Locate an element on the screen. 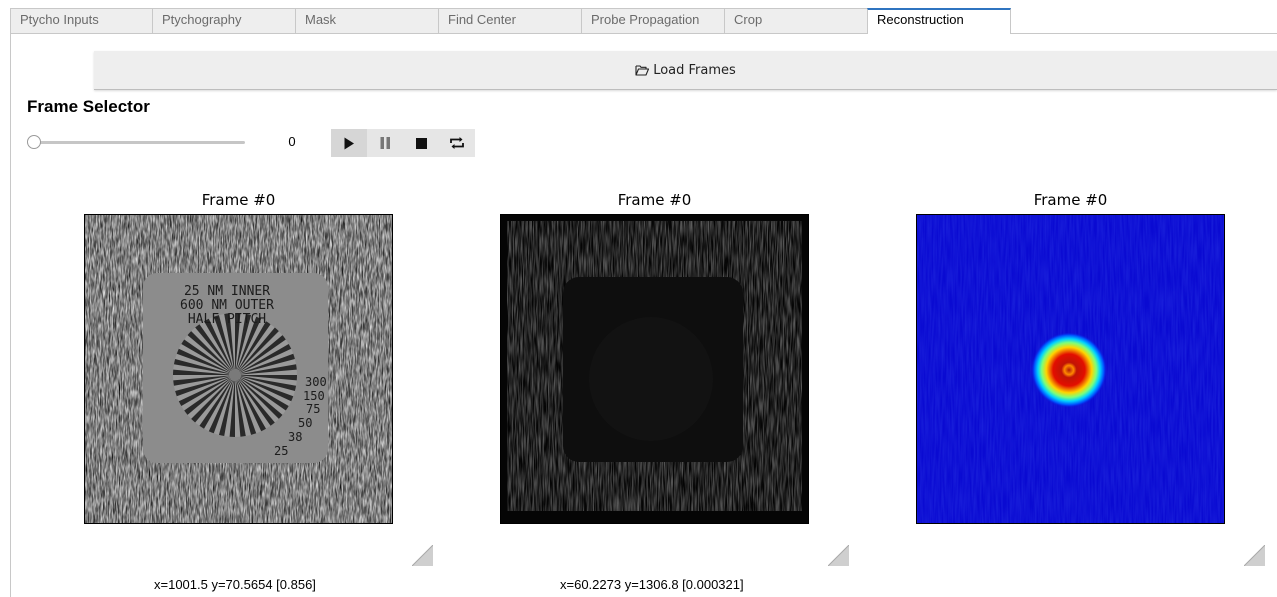 Image resolution: width=1277 pixels, height=597 pixels. svg-text: 300 is located at coordinates (316, 382).